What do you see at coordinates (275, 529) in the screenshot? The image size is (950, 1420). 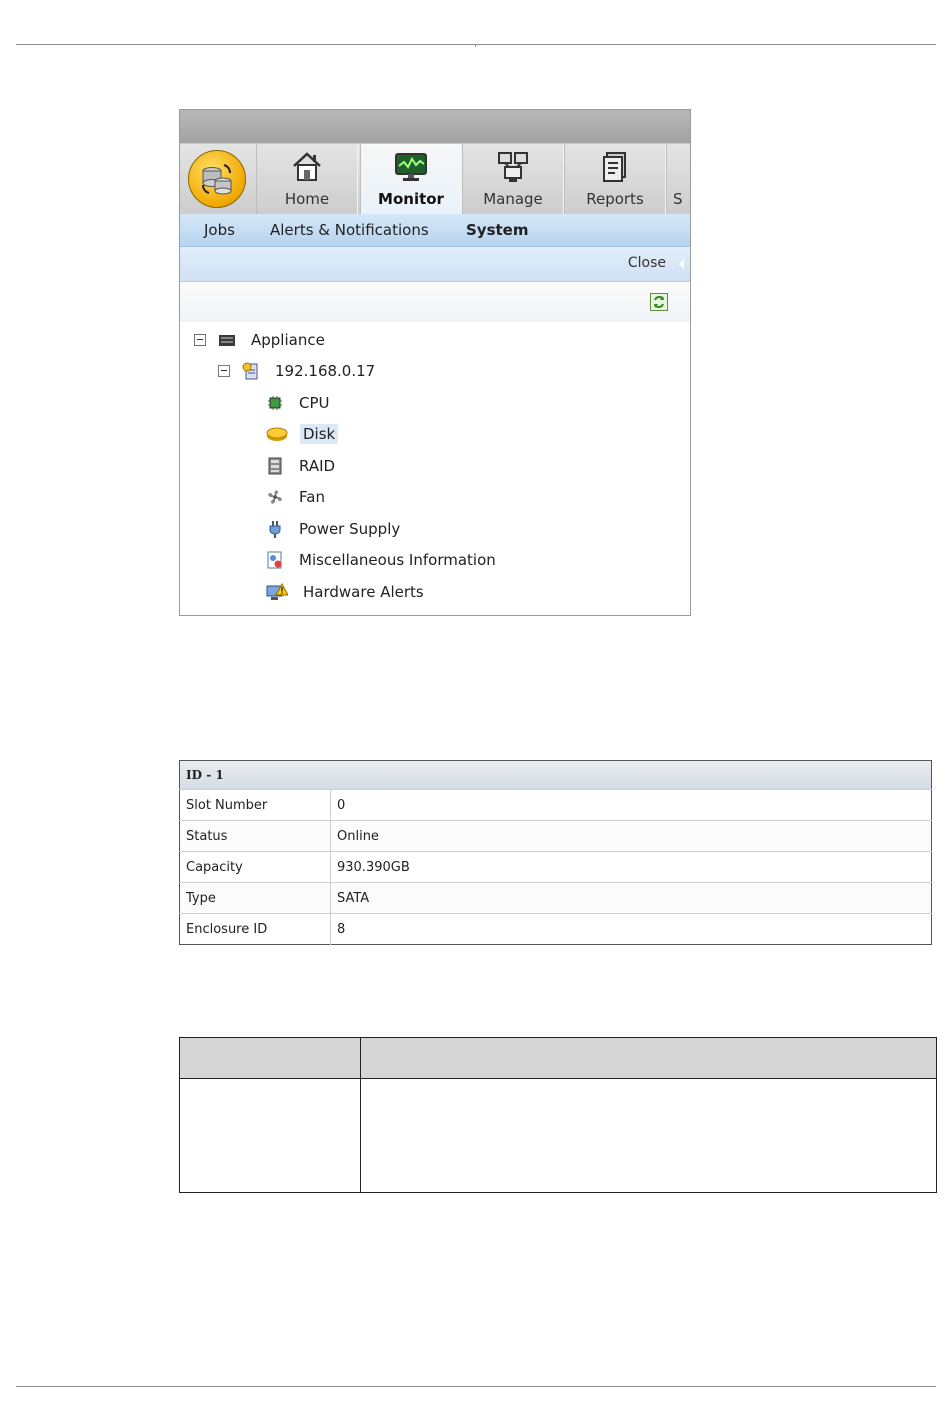 I see `power-supply-icon` at bounding box center [275, 529].